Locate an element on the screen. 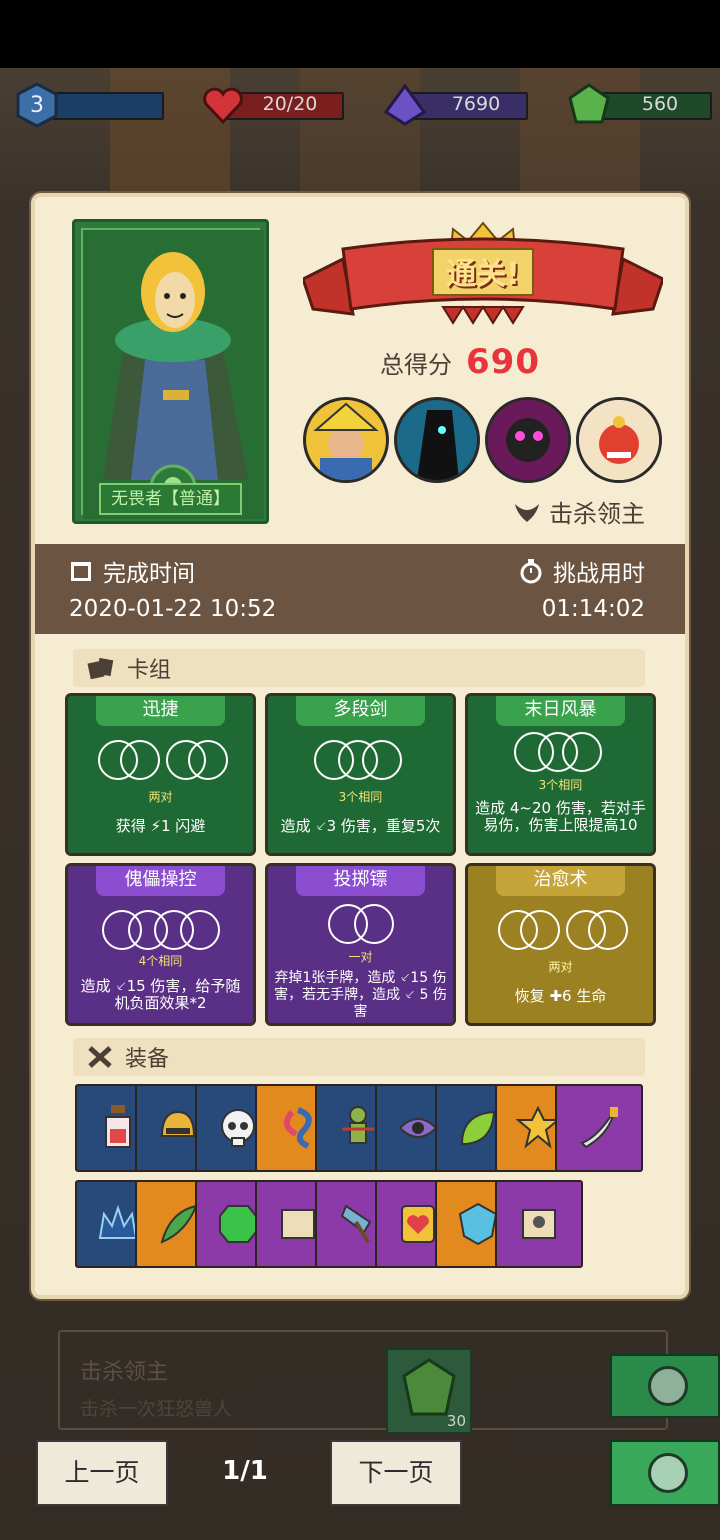  finish-time-label: 完成时间 is located at coordinates (132, 571).